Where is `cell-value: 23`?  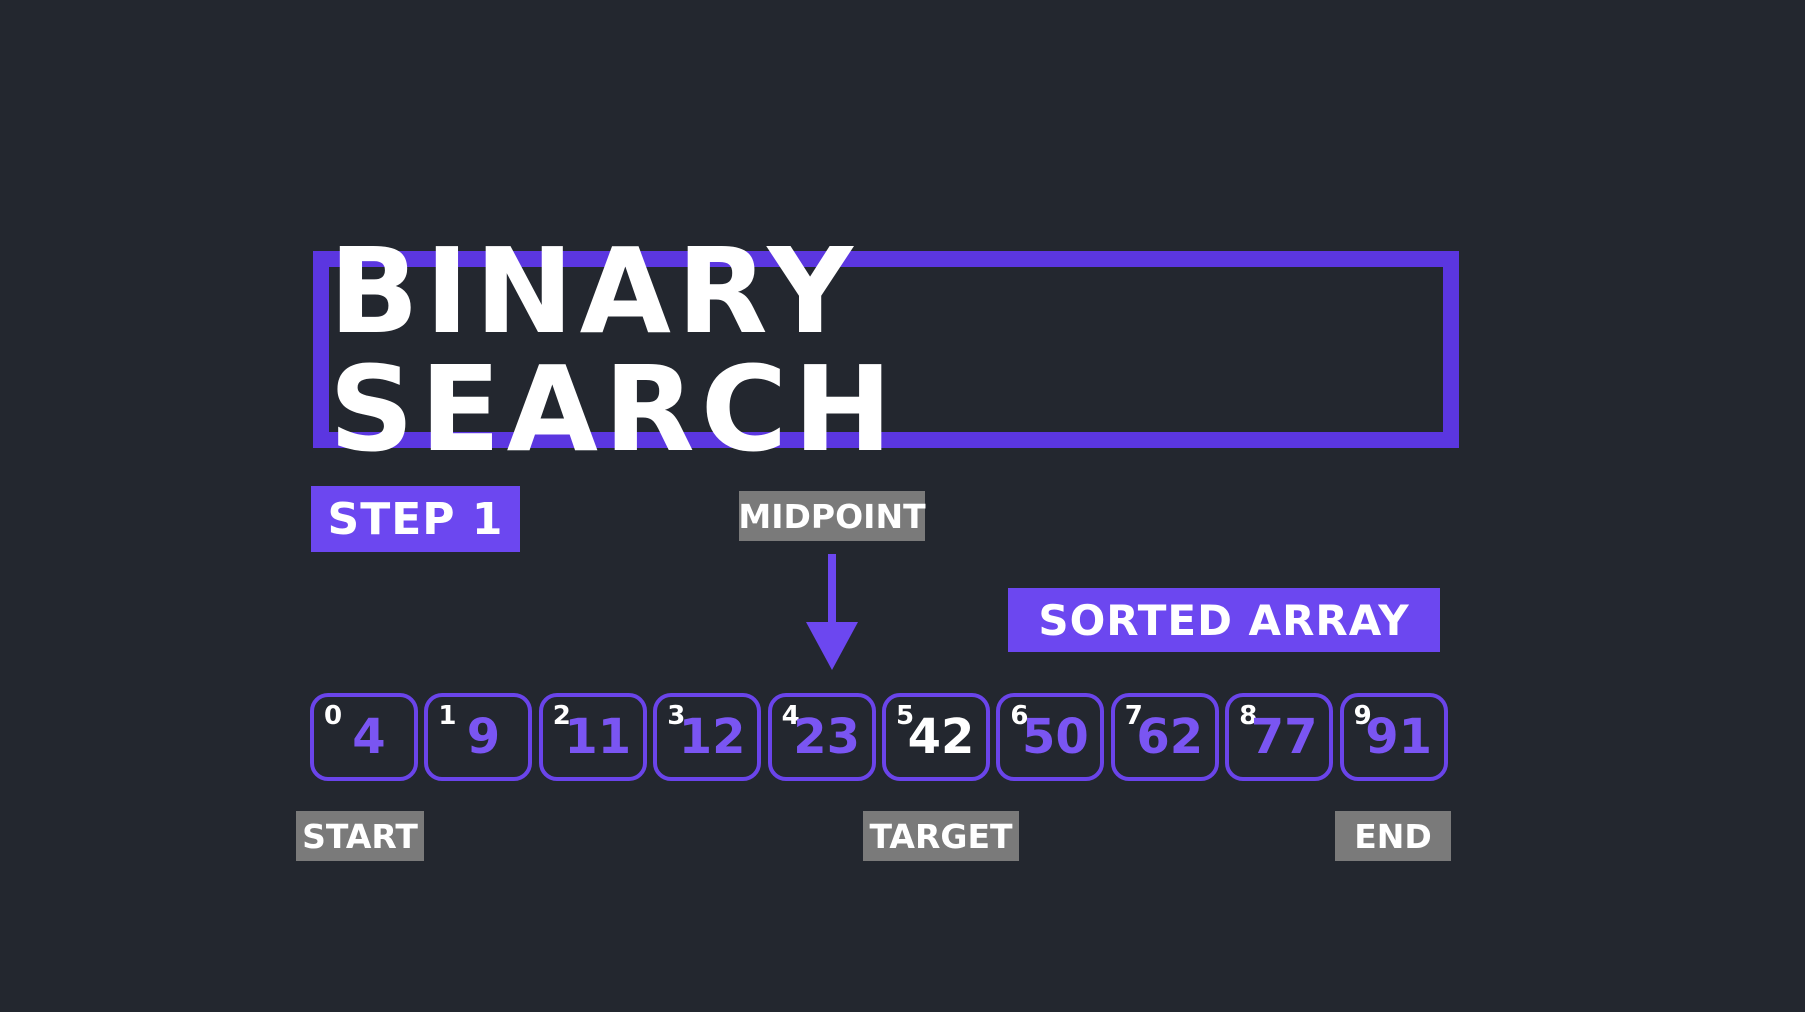 cell-value: 23 is located at coordinates (826, 737).